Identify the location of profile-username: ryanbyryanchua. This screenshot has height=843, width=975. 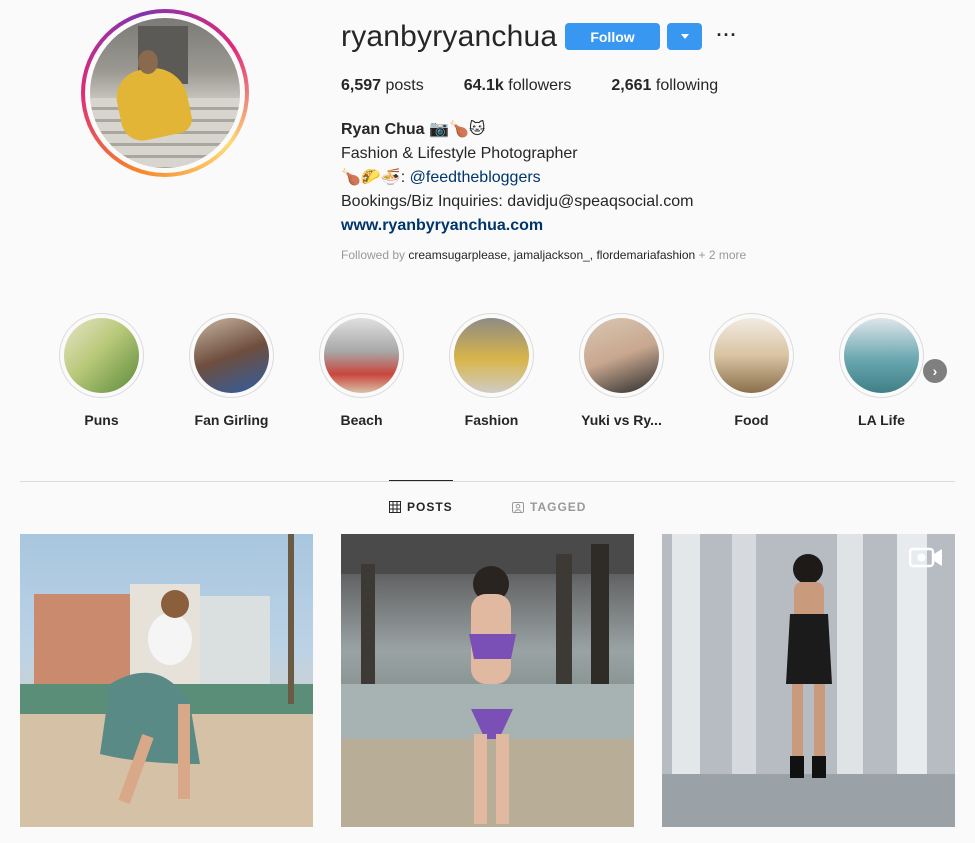
(449, 36).